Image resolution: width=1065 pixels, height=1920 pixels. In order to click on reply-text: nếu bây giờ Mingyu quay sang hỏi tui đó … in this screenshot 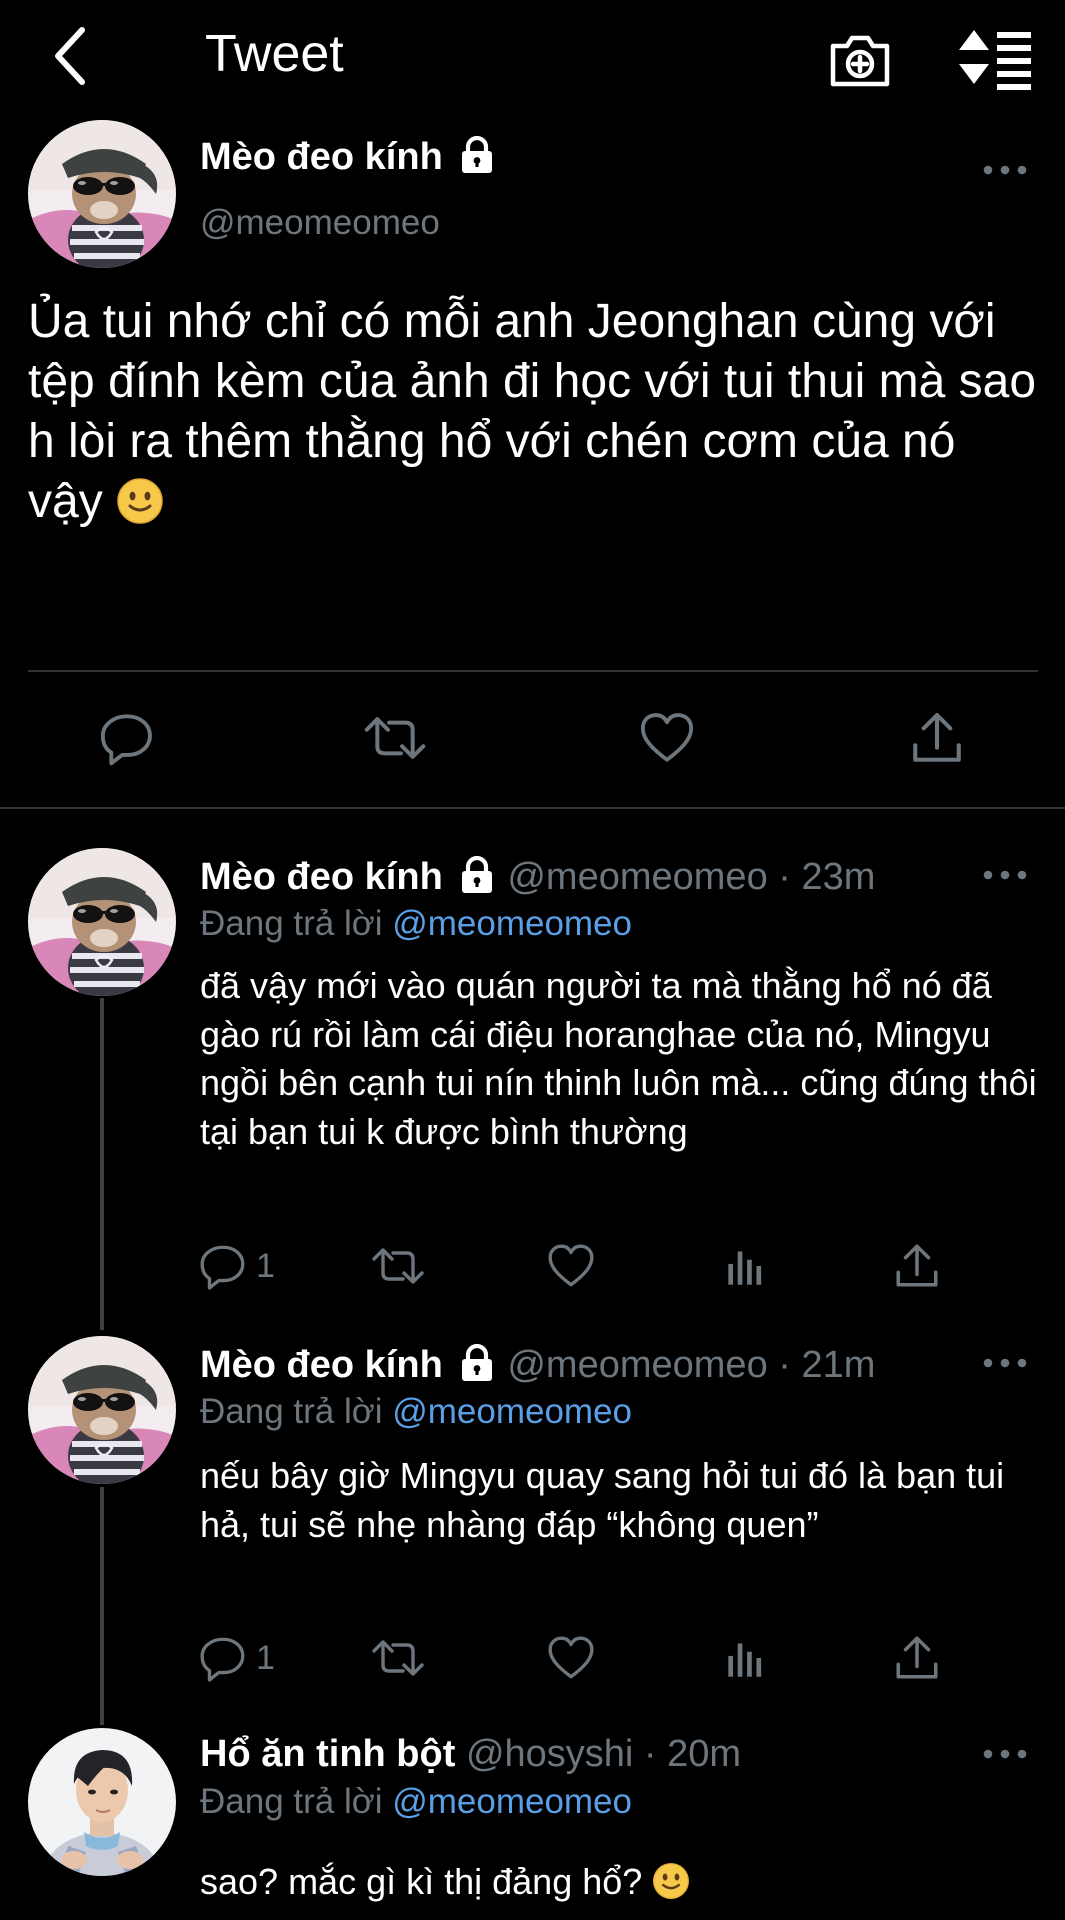, I will do `click(602, 1500)`.